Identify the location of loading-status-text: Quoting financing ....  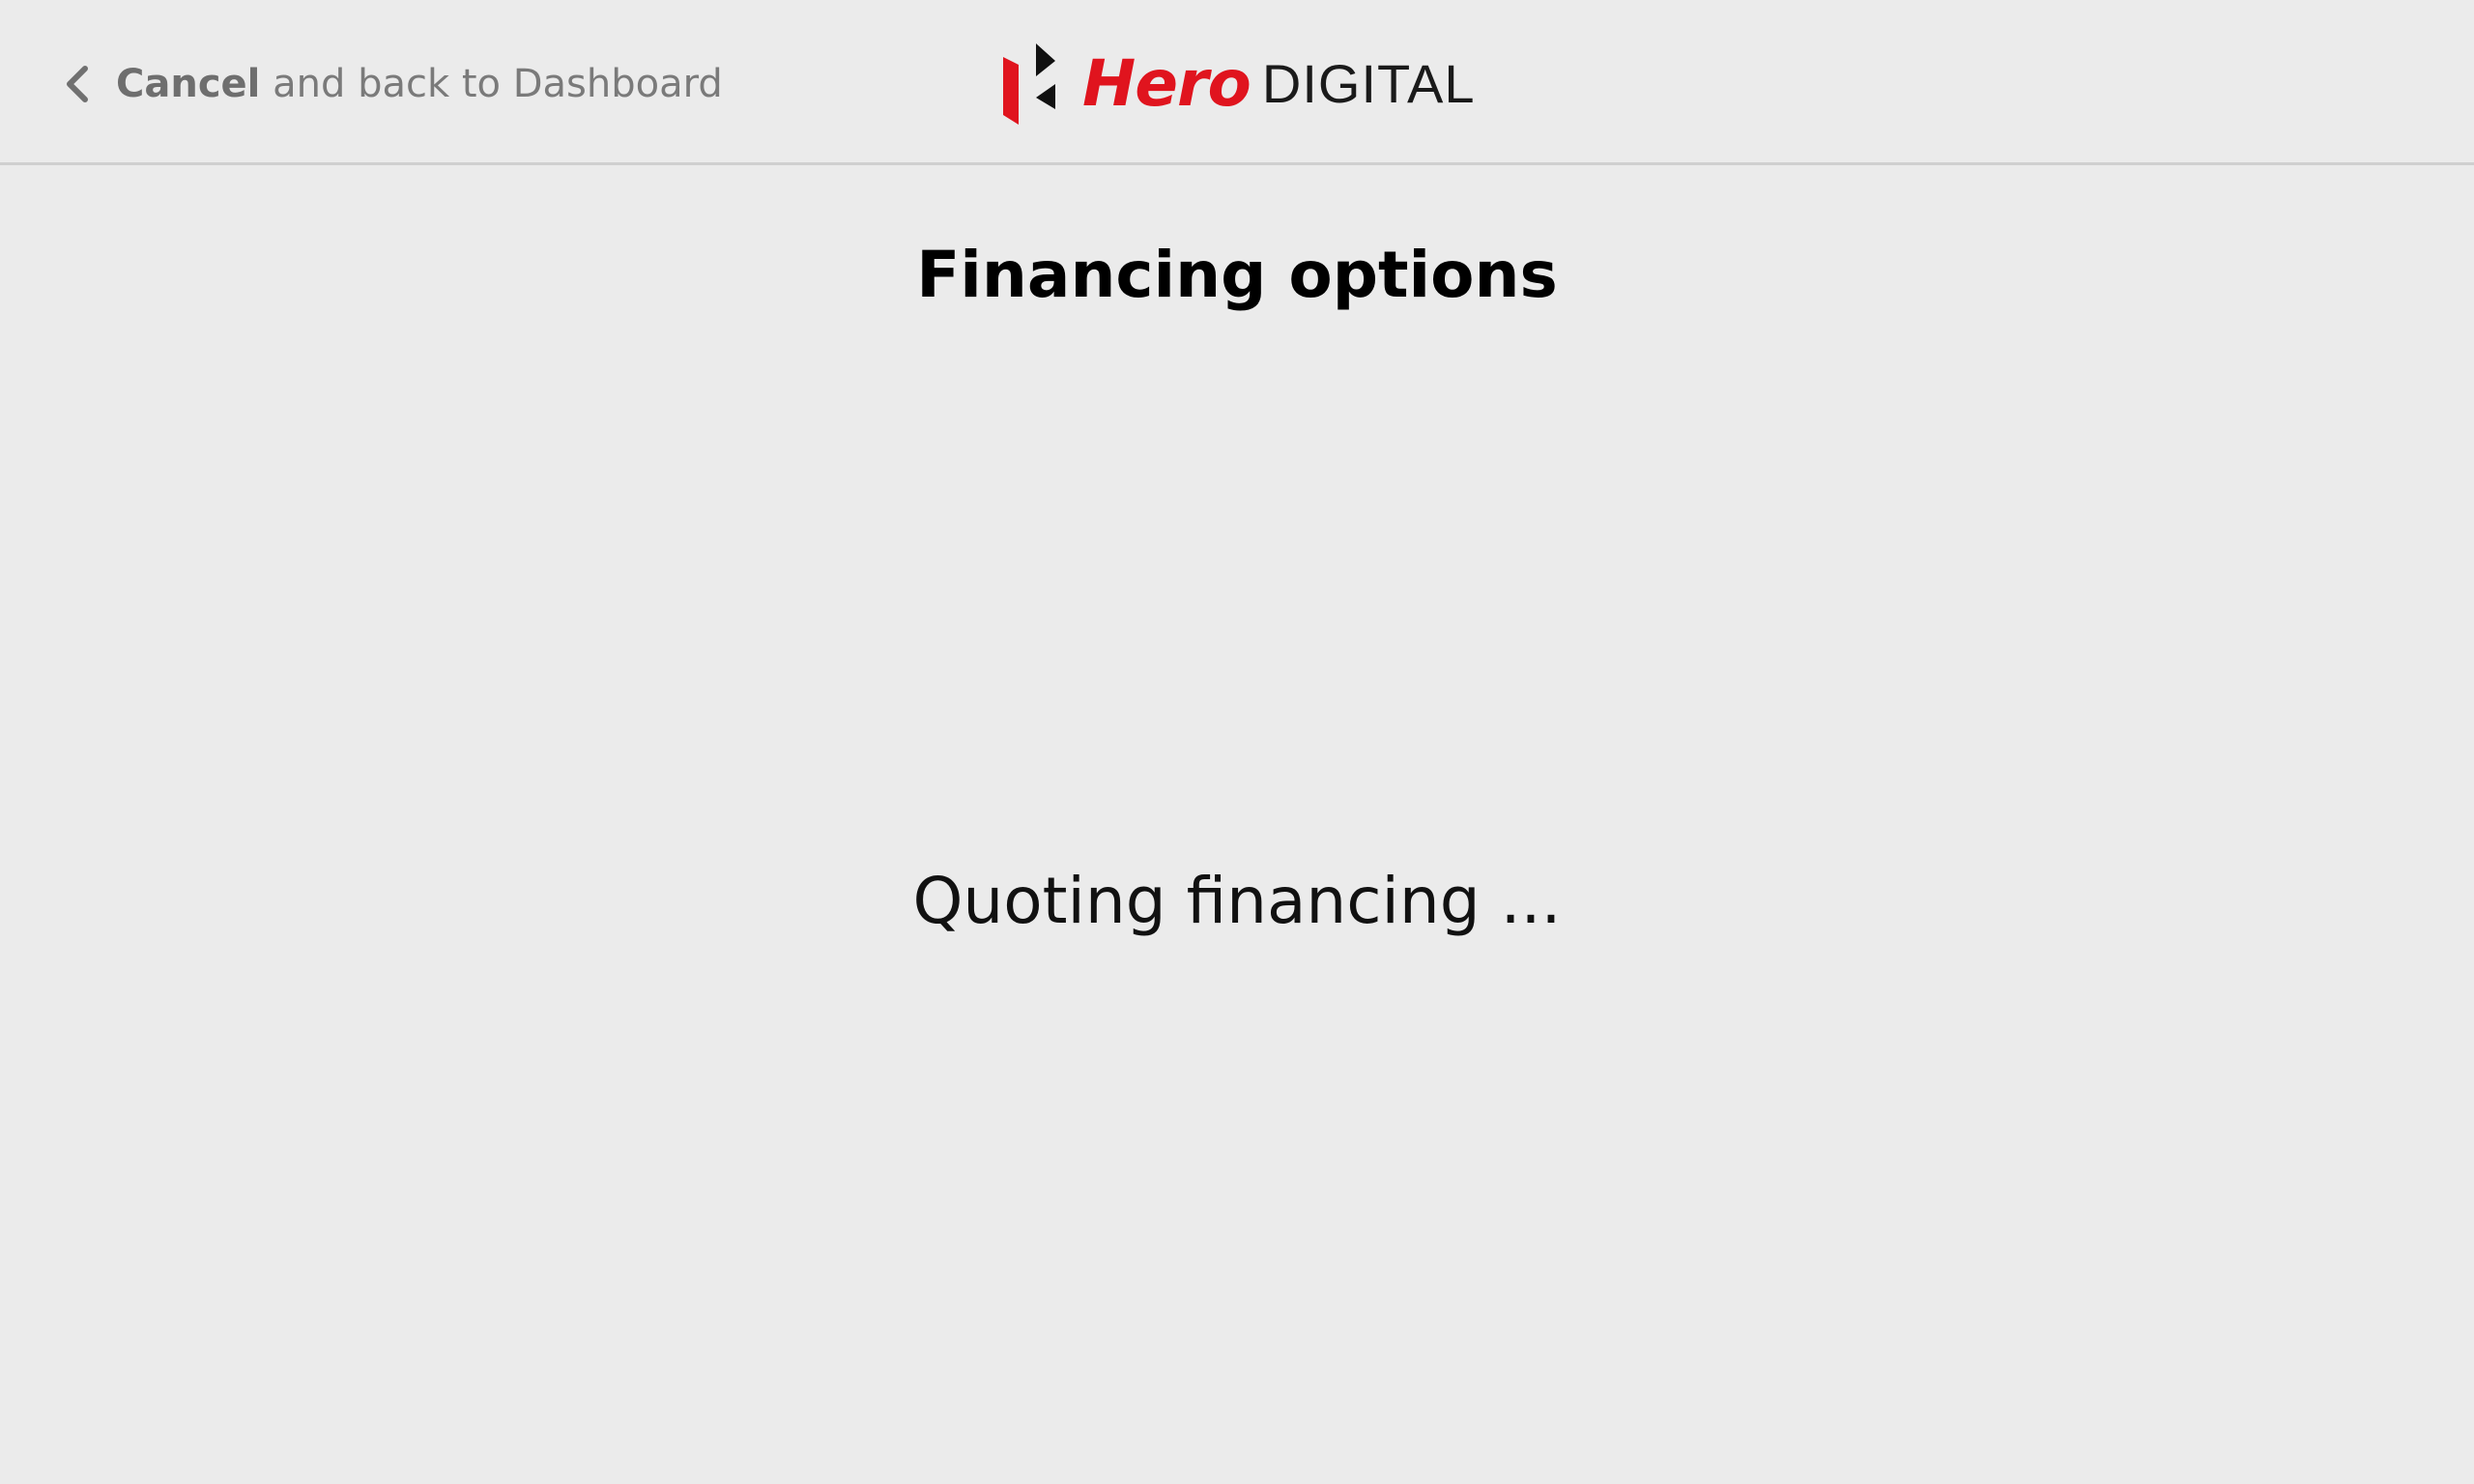
(1237, 901).